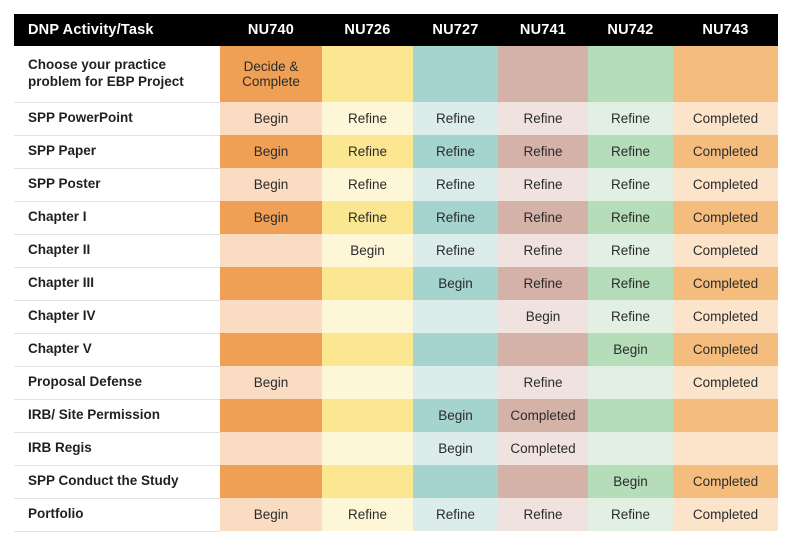 This screenshot has width=792, height=550. Describe the element at coordinates (455, 30) in the screenshot. I see `column-header-nu727: NU727` at that location.